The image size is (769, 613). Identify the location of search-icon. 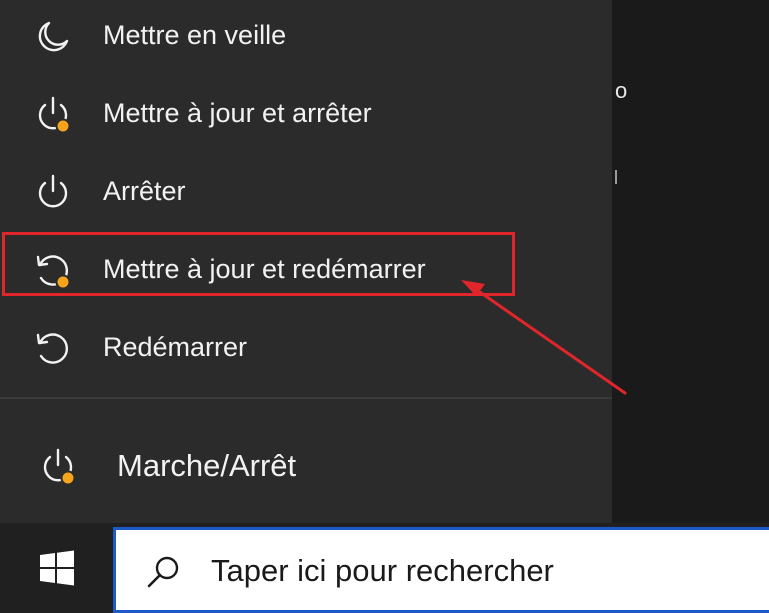
(163, 572).